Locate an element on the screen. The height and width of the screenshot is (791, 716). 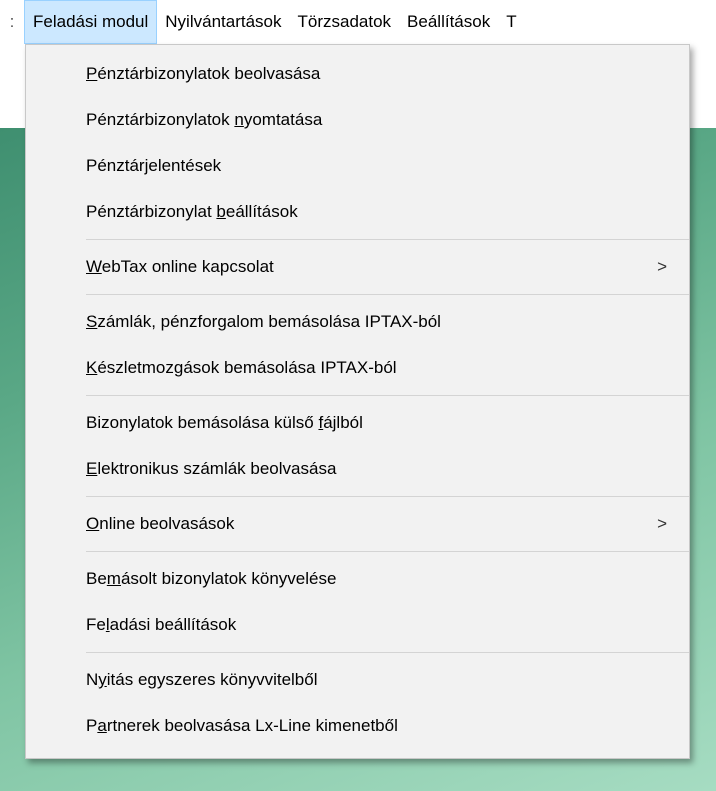
label-text: Pénztárbizonylat is located at coordinates (151, 211).